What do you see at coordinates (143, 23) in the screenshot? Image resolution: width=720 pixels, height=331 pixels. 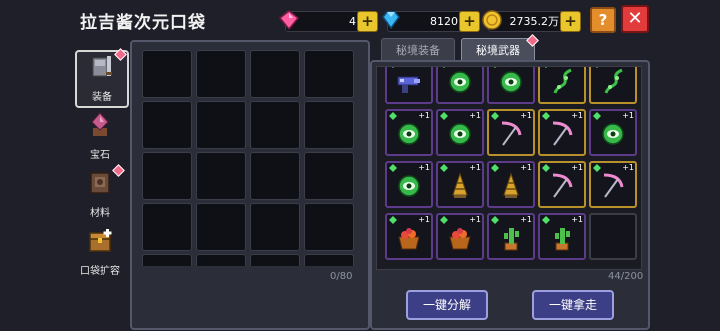 I see `page-title: 拉吉酱次元口袋` at bounding box center [143, 23].